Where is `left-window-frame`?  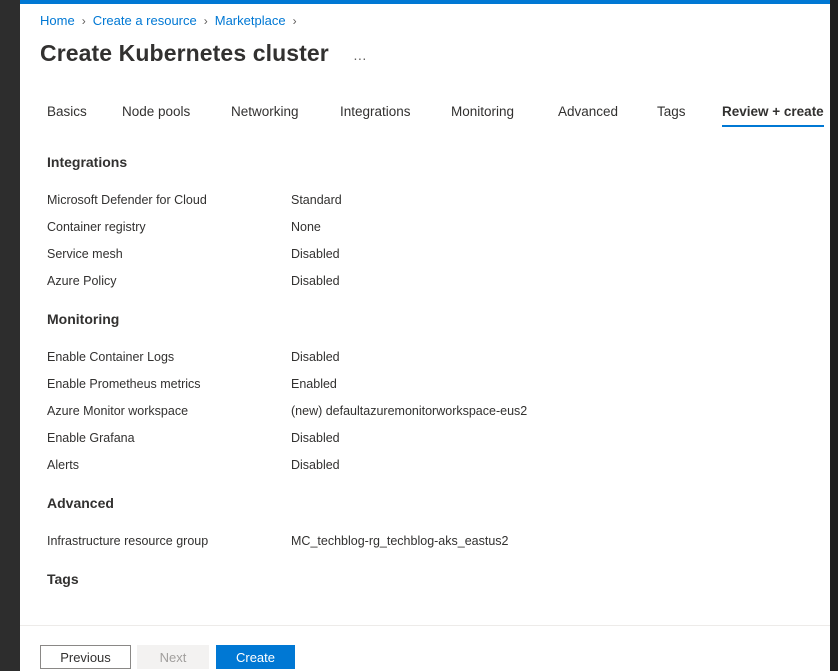 left-window-frame is located at coordinates (10, 335).